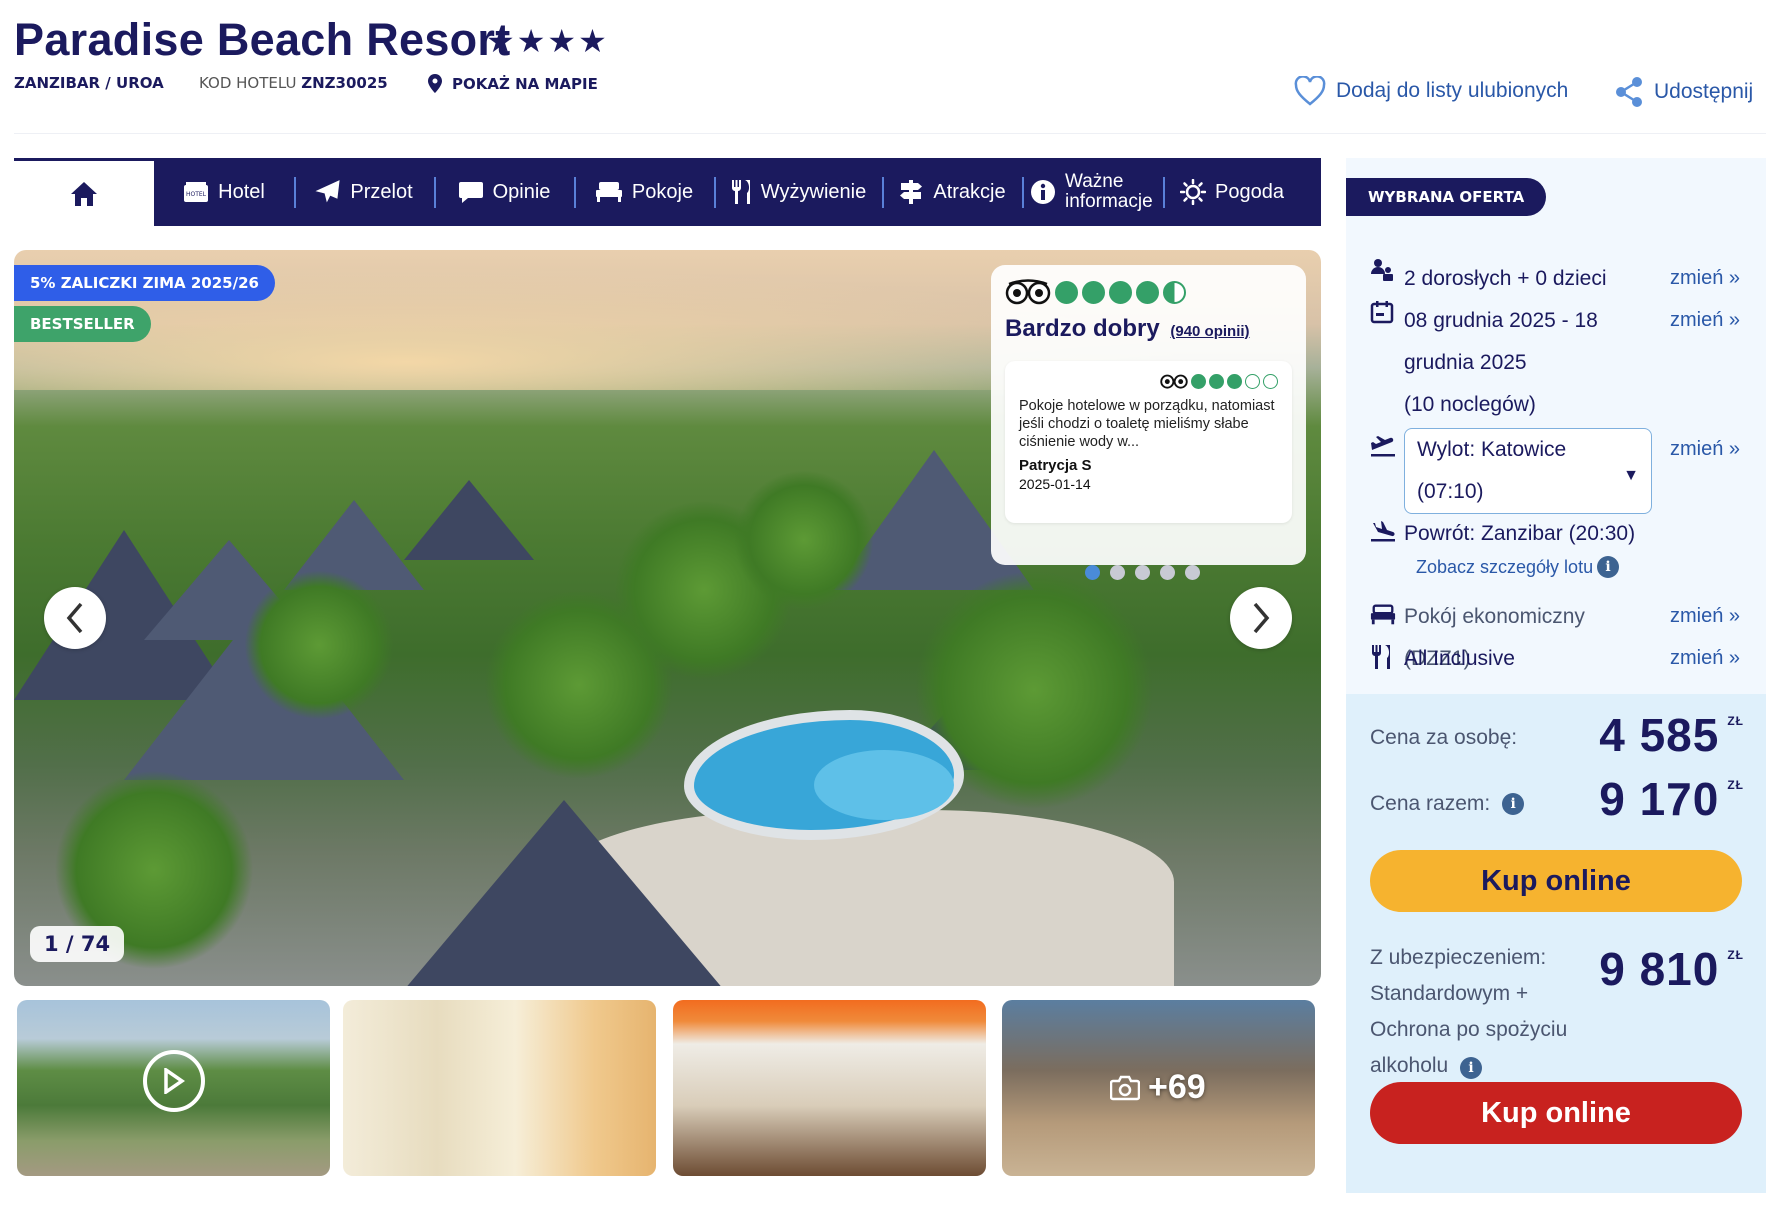 Image resolution: width=1780 pixels, height=1230 pixels. What do you see at coordinates (174, 1081) in the screenshot?
I see `play-video-button` at bounding box center [174, 1081].